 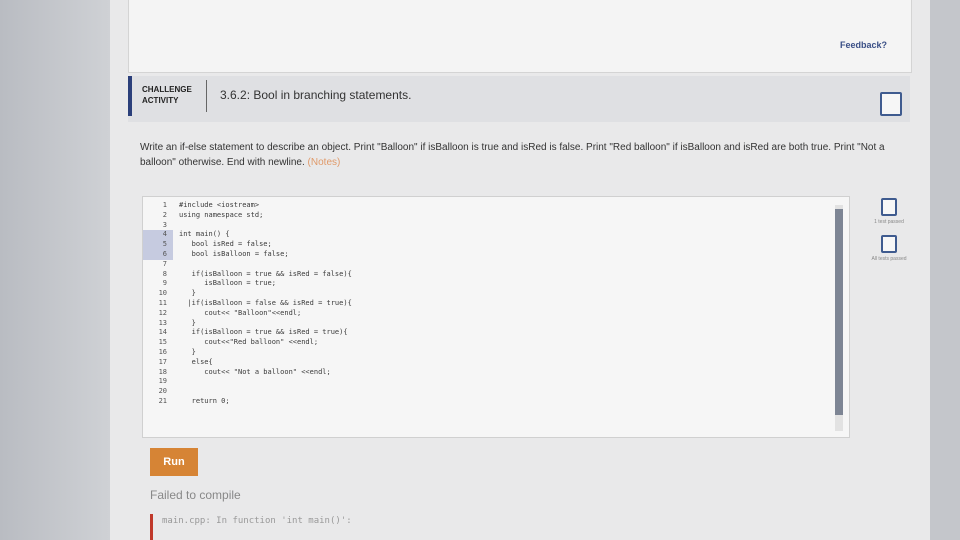 I want to click on header-divider, so click(x=206, y=96).